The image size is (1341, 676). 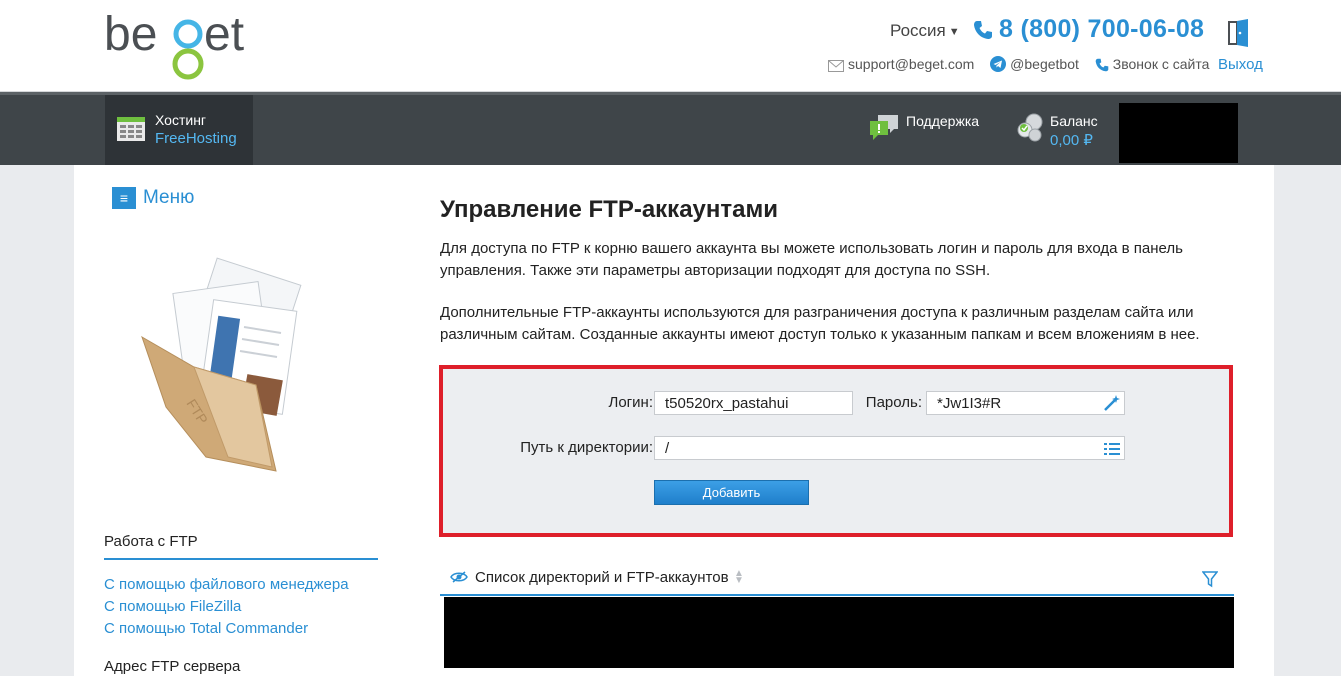 I want to click on redacted-account-area, so click(x=1178, y=133).